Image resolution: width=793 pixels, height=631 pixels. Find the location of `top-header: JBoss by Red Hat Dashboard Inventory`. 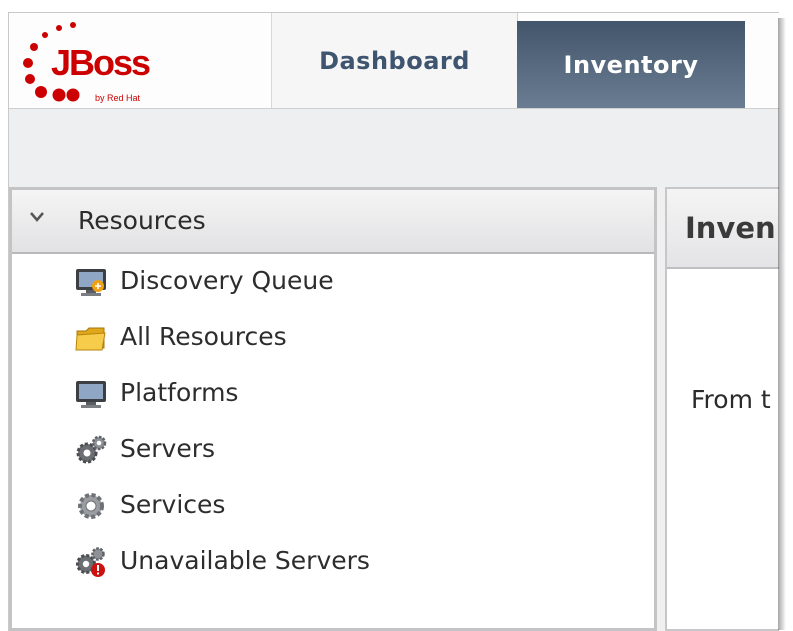

top-header: JBoss by Red Hat Dashboard Inventory is located at coordinates (394, 61).